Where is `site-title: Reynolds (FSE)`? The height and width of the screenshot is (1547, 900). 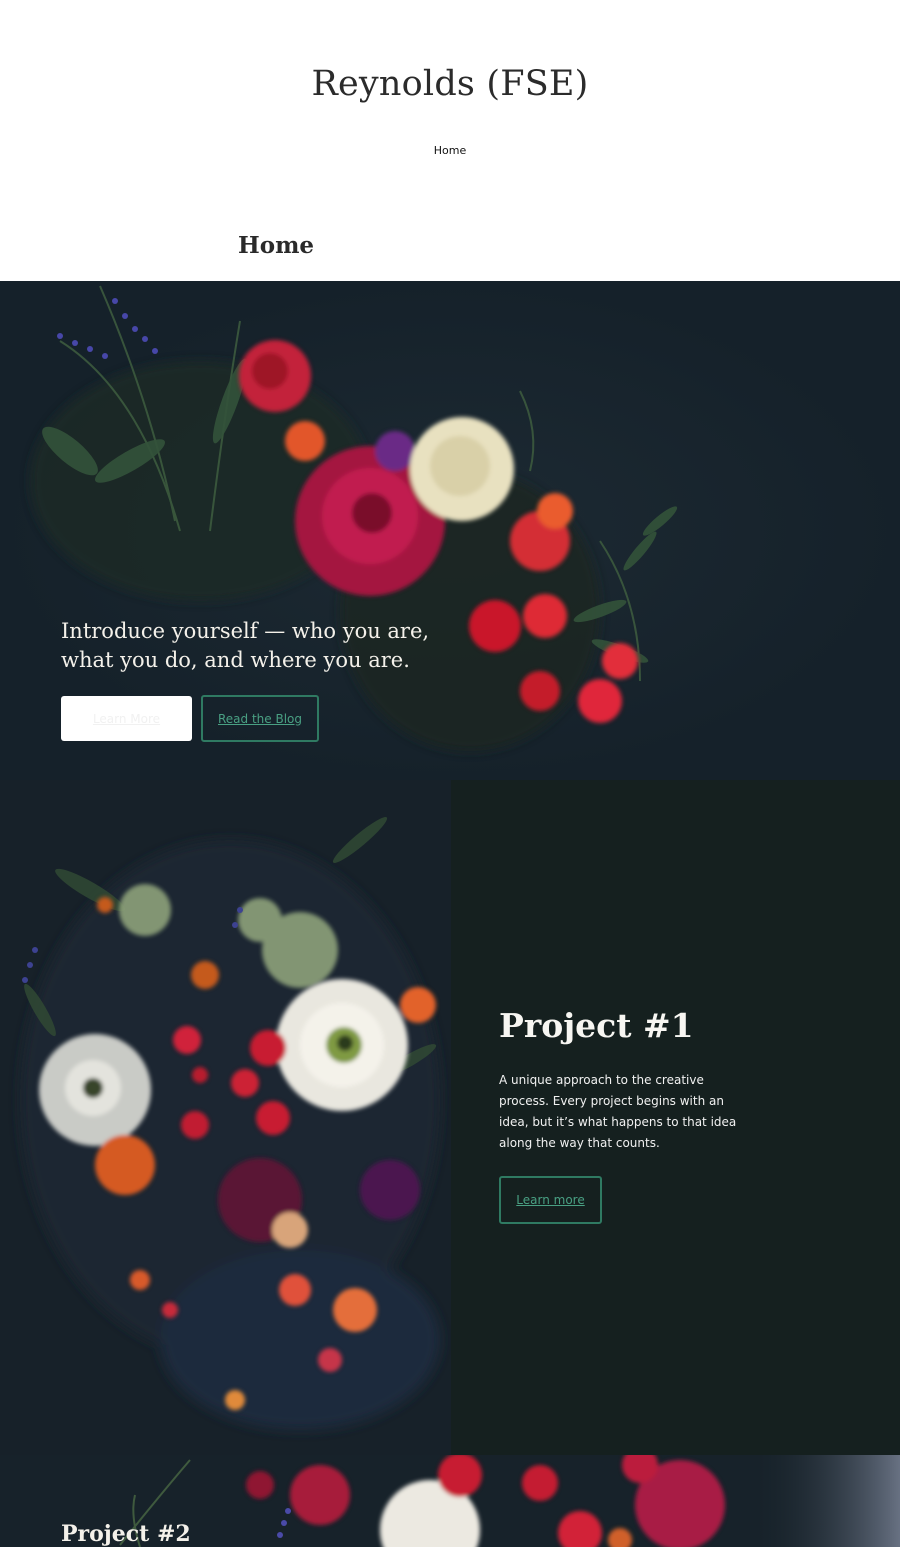
site-title: Reynolds (FSE) is located at coordinates (450, 84).